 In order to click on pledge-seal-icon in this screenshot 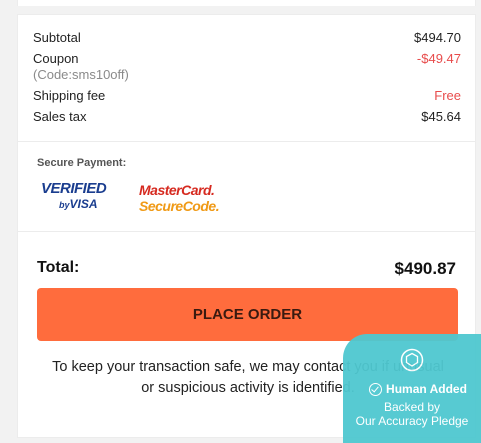, I will do `click(412, 360)`.